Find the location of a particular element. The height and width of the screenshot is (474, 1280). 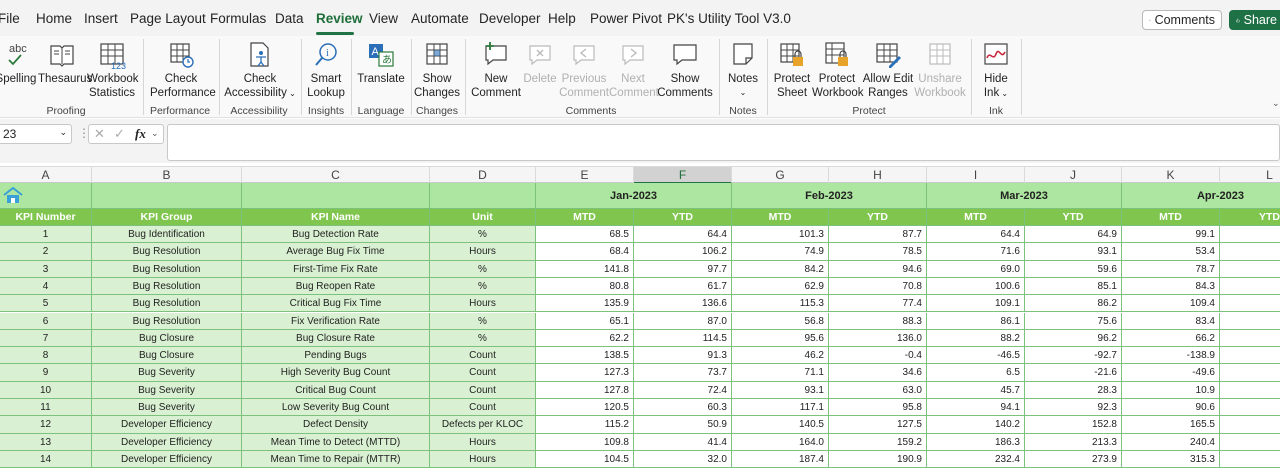

enter-icon: ✓ is located at coordinates (119, 134).